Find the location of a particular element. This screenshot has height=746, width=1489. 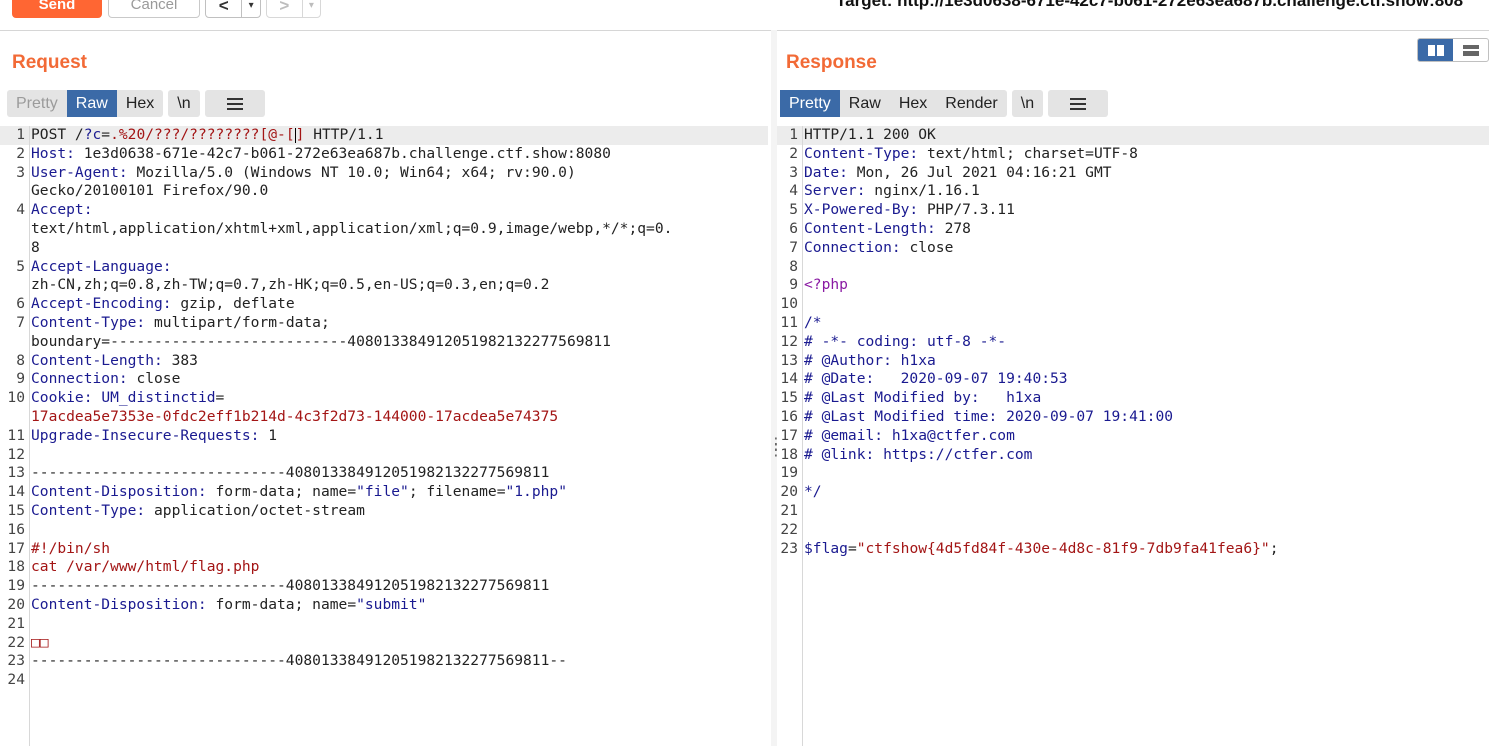

forward-button: > is located at coordinates (284, 8).